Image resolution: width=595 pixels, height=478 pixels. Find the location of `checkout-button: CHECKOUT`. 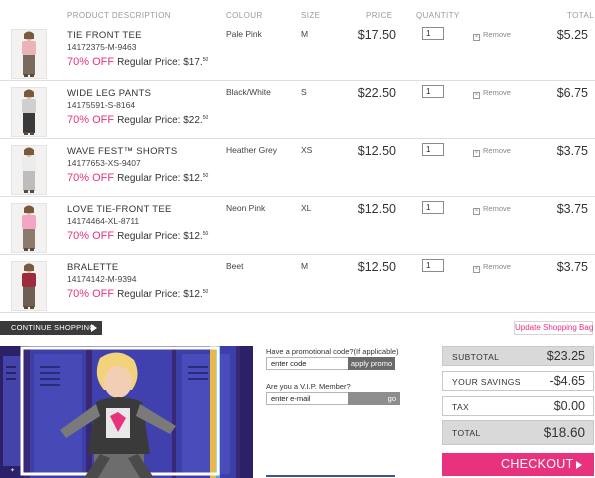

checkout-button: CHECKOUT is located at coordinates (518, 464).